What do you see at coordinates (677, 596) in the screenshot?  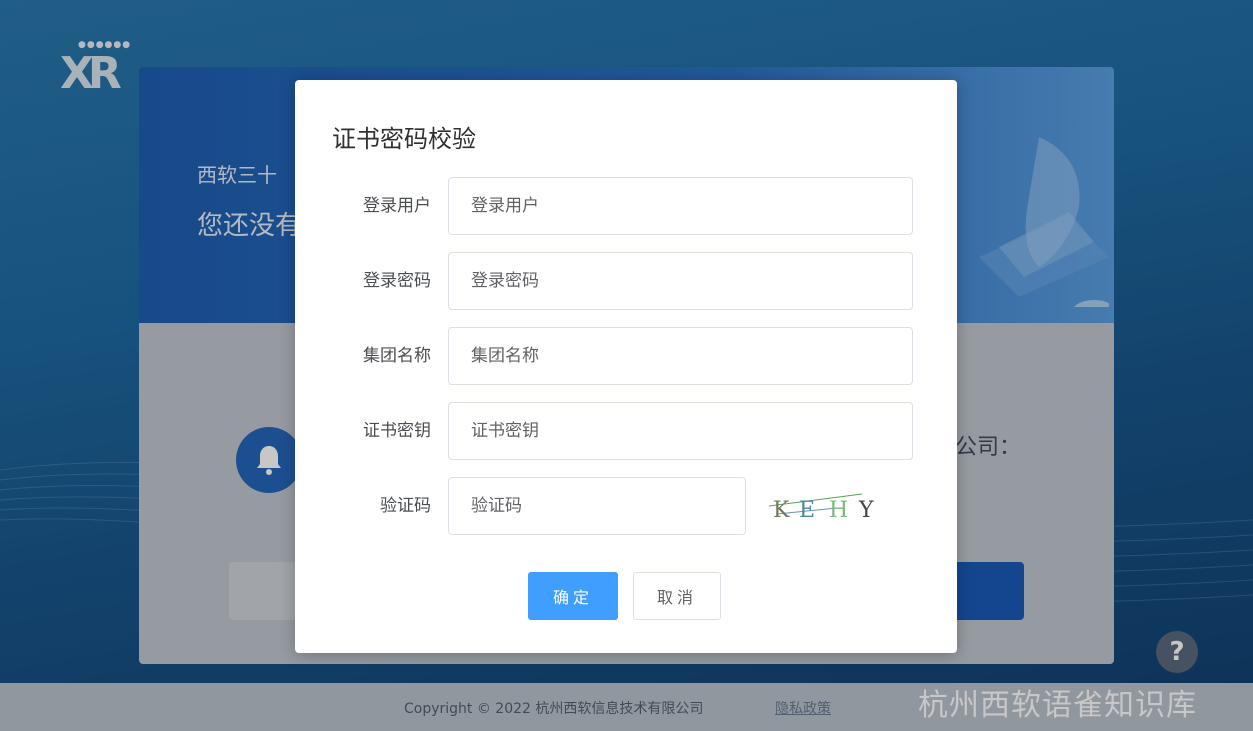 I see `cancel-button: 取消` at bounding box center [677, 596].